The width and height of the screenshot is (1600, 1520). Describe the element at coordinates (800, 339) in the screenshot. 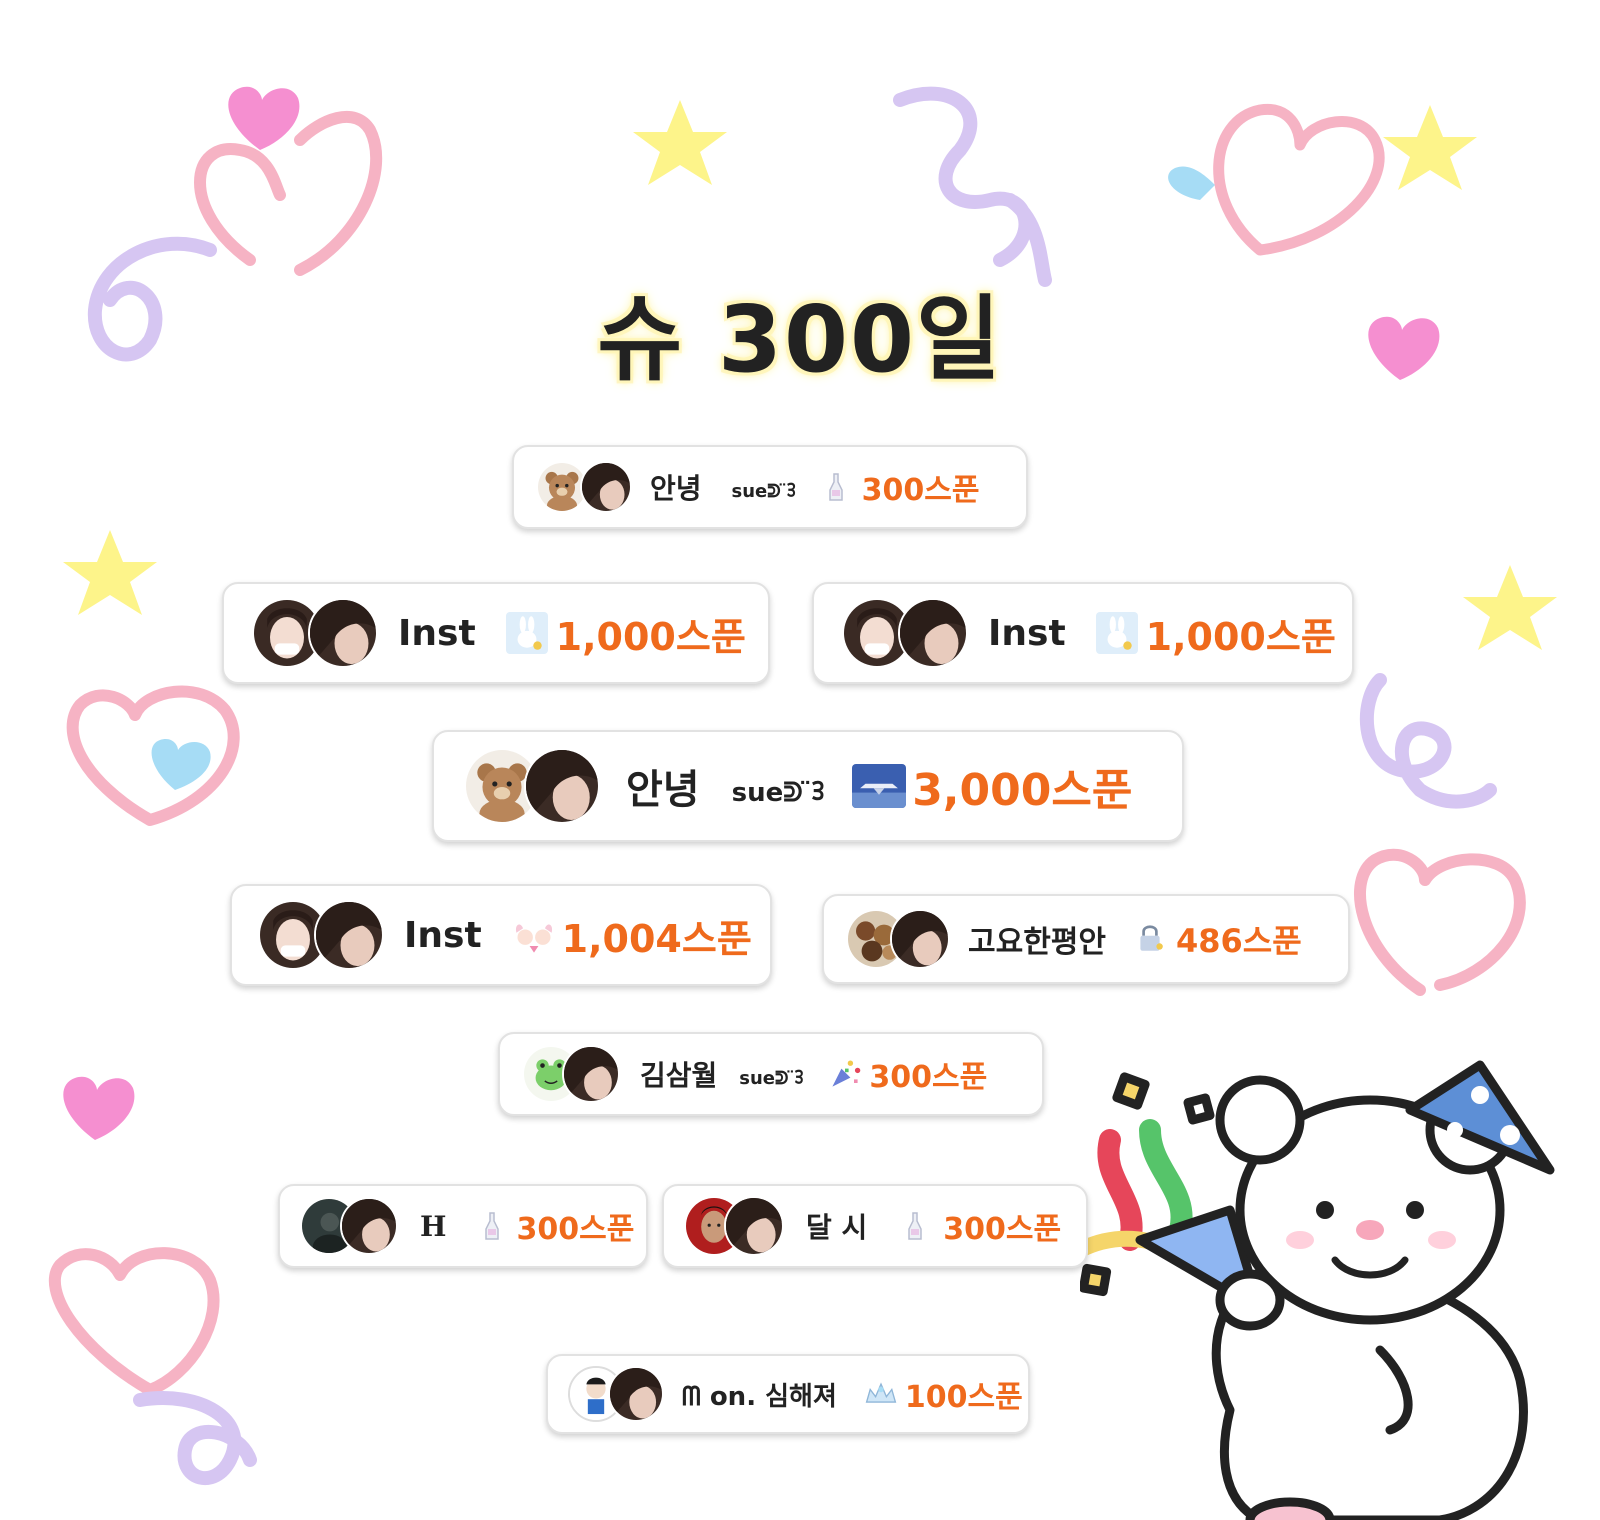

I see `page-title: 슈 300일` at that location.